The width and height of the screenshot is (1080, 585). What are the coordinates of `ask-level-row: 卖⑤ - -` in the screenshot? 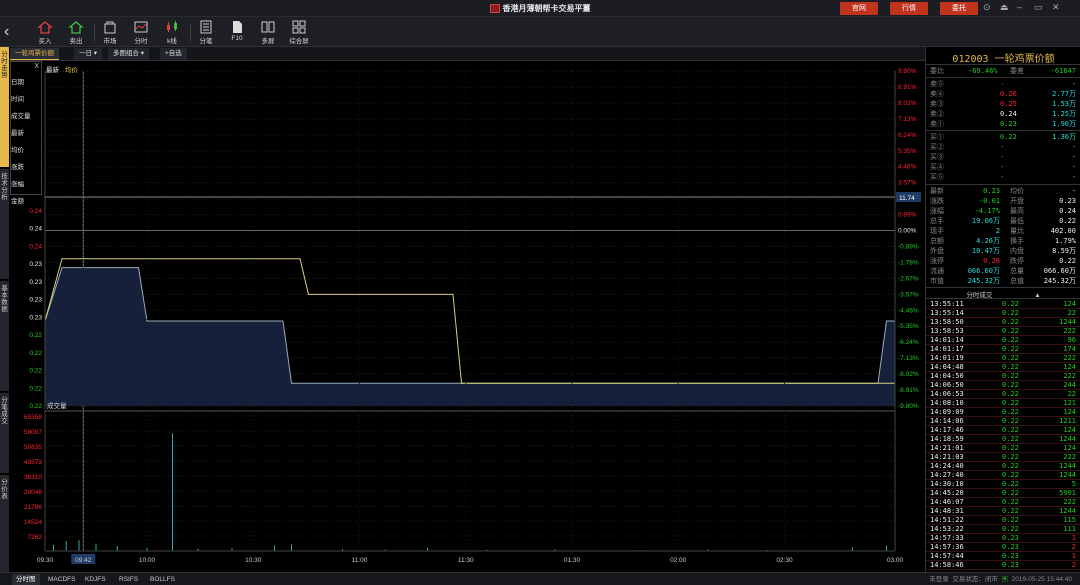 It's located at (1003, 84).